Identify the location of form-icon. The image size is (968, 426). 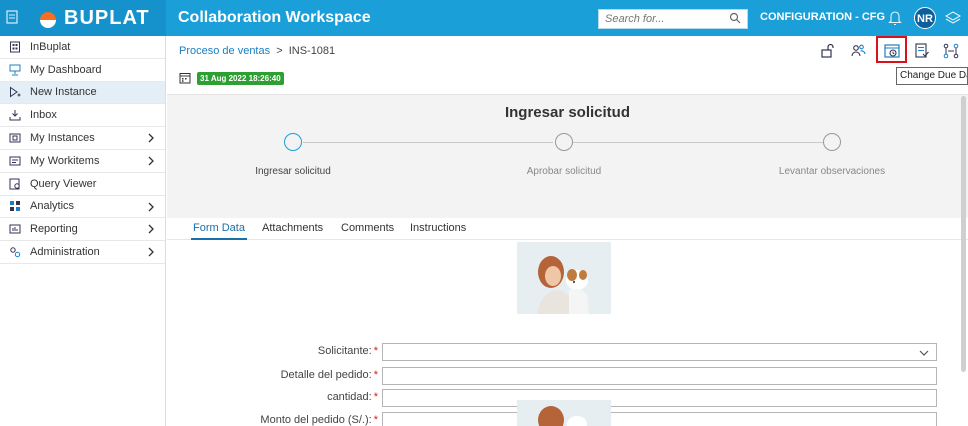
(922, 51).